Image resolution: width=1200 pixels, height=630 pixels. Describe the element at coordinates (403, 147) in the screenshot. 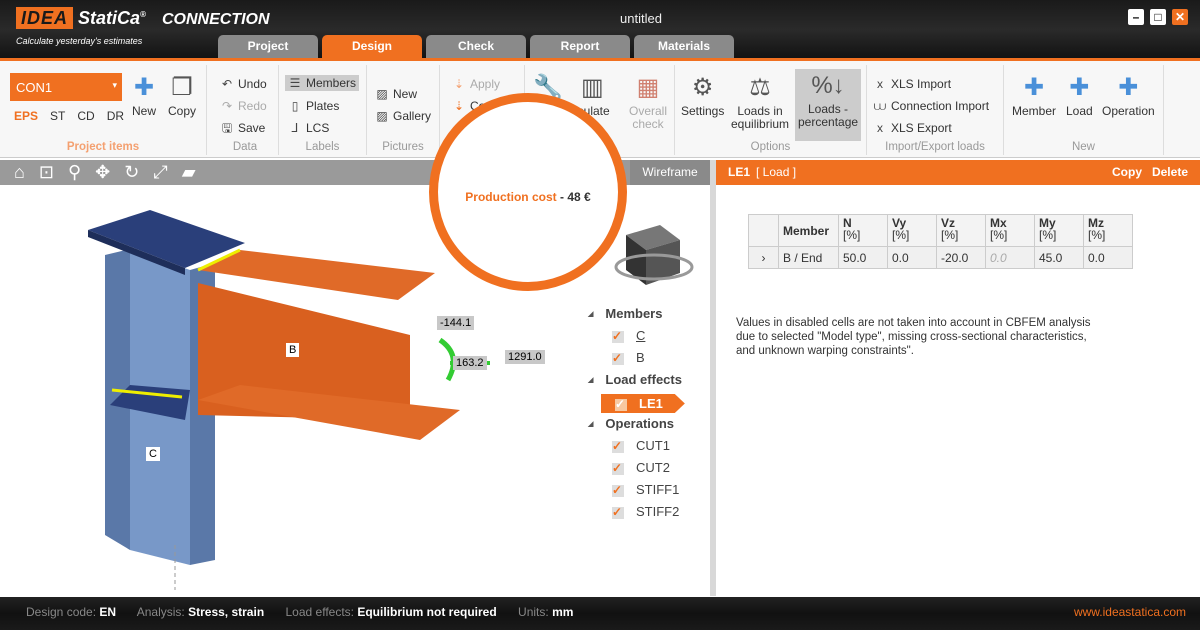

I see `group-label: Pictures` at that location.